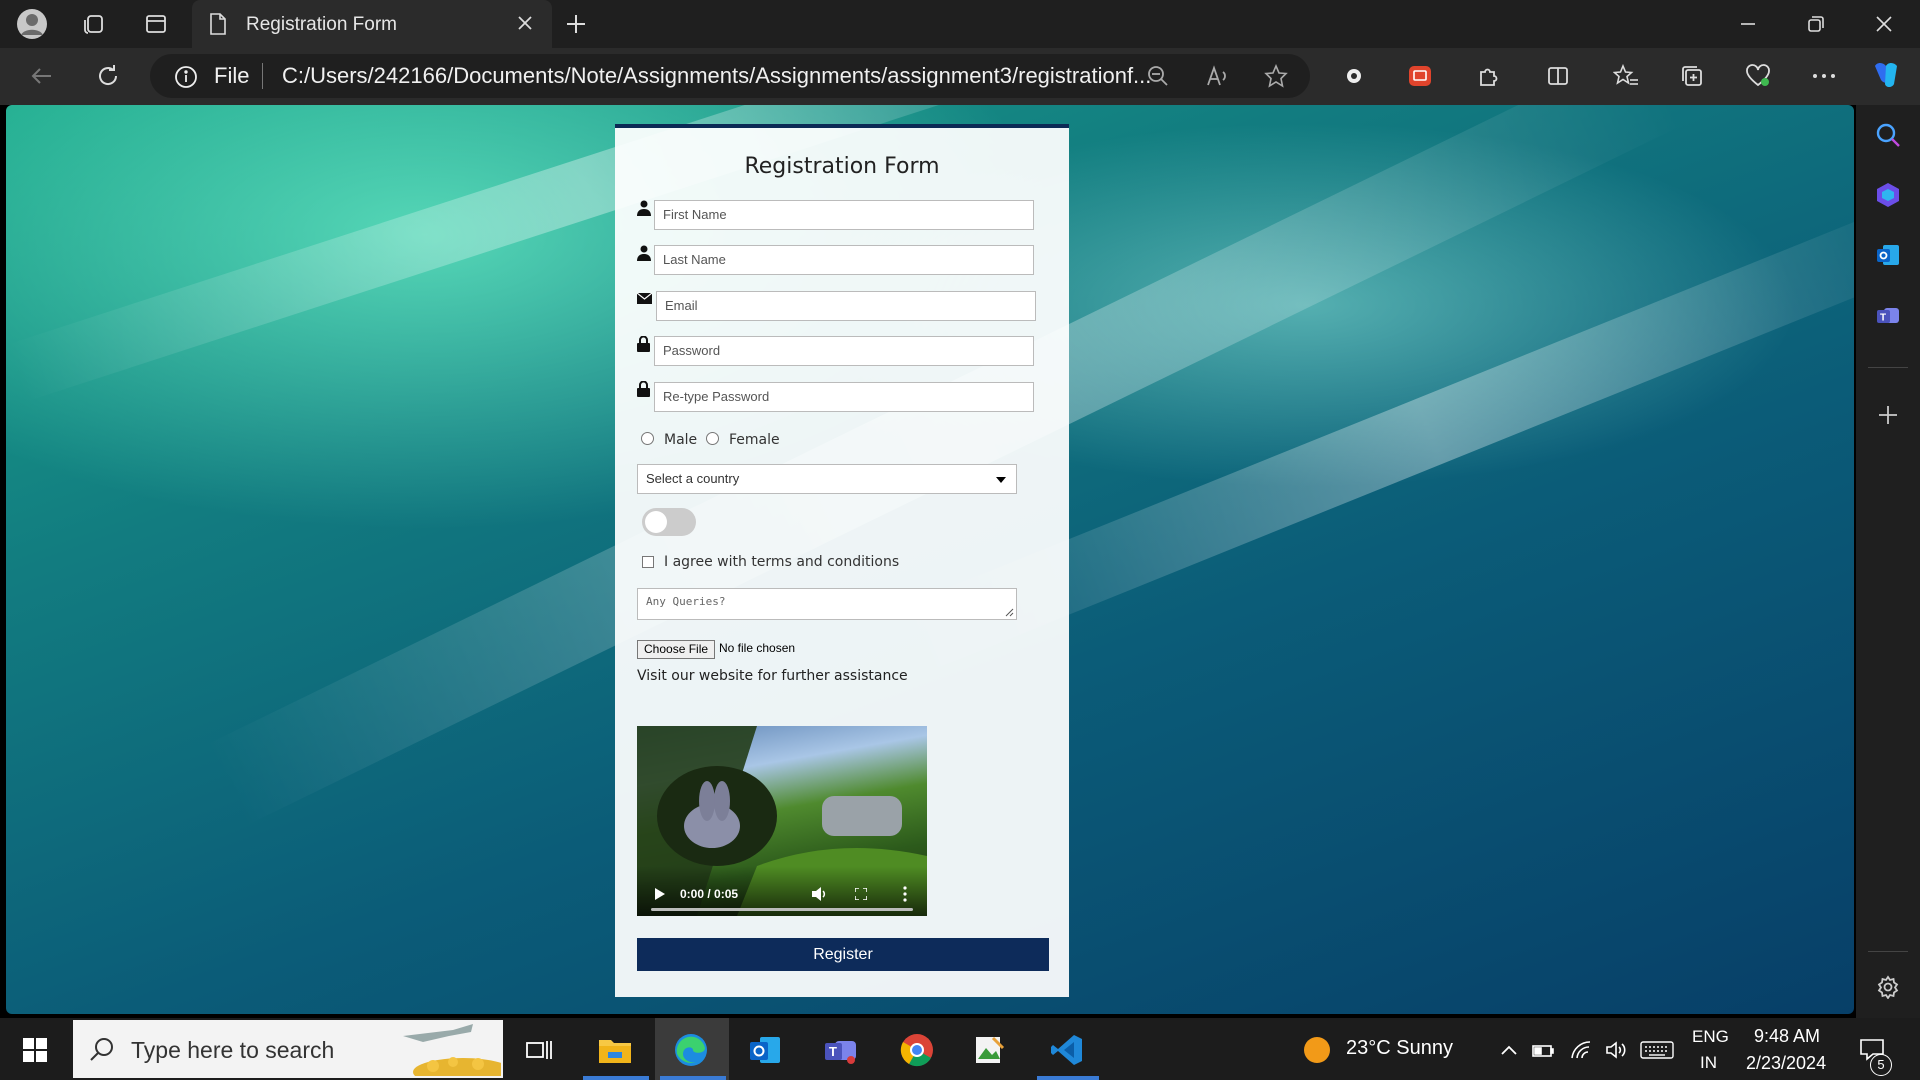  What do you see at coordinates (1888, 415) in the screenshot?
I see `add-icon` at bounding box center [1888, 415].